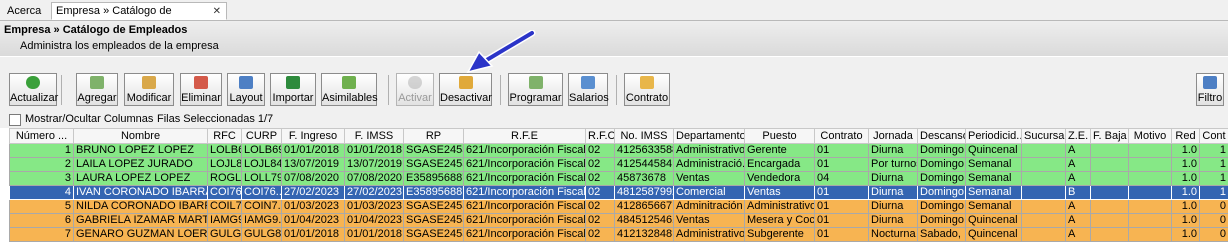  I want to click on column-header: CURP, so click(261, 136).